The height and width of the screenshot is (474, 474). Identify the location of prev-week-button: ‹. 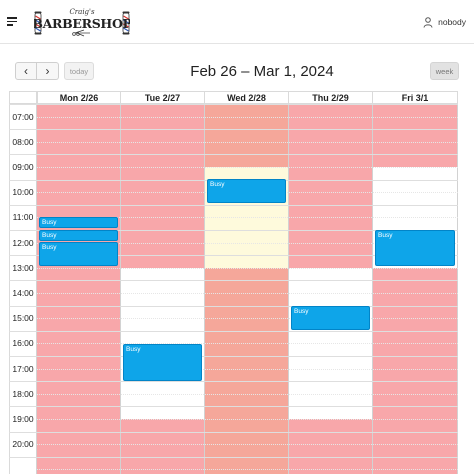
(26, 71).